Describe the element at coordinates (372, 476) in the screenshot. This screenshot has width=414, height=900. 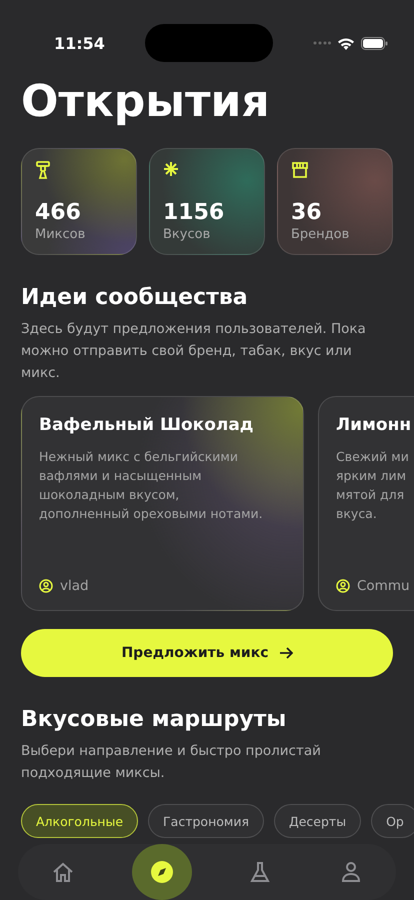
I see `mix-description: ярким лим` at that location.